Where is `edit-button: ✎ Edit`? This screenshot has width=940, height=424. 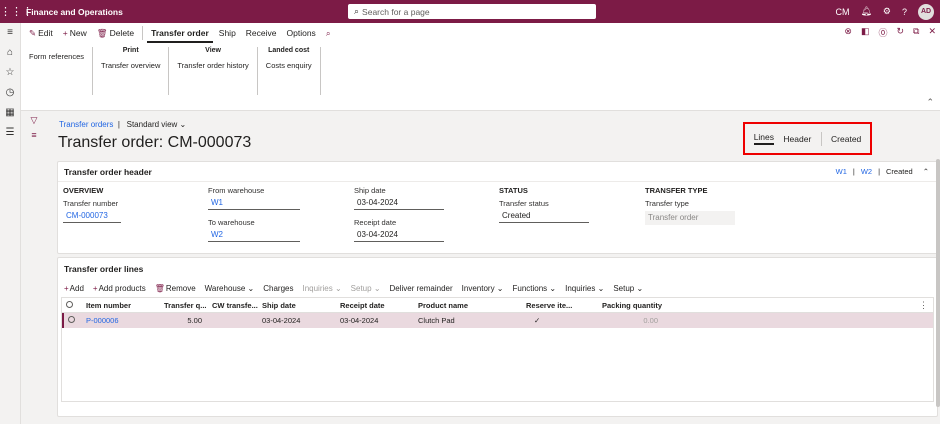 edit-button: ✎ Edit is located at coordinates (41, 33).